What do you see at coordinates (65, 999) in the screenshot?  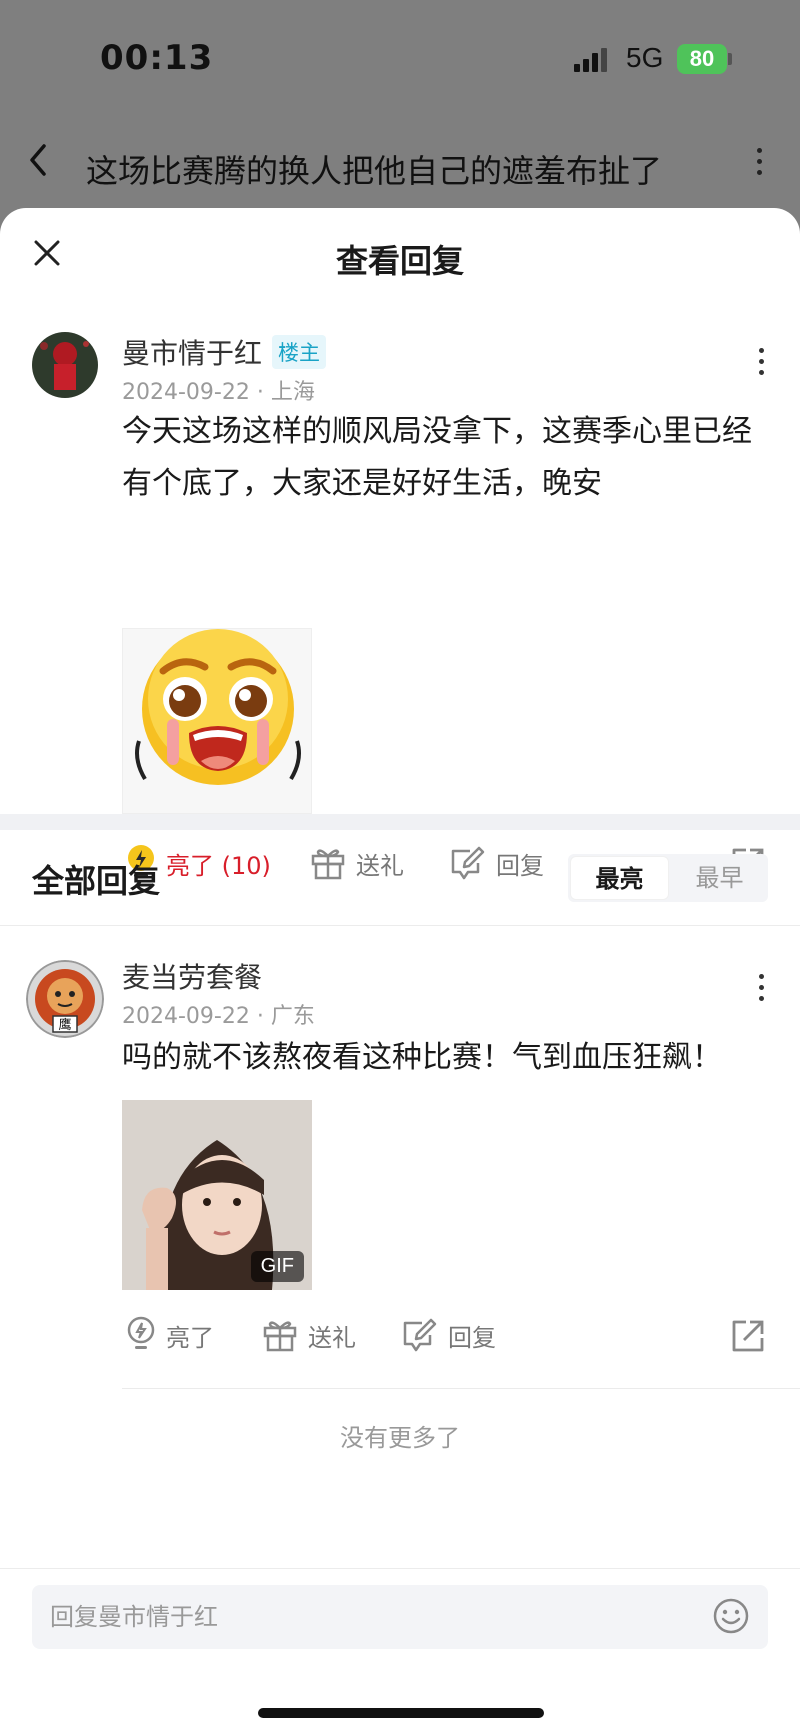 I see `avatar: 鹰` at bounding box center [65, 999].